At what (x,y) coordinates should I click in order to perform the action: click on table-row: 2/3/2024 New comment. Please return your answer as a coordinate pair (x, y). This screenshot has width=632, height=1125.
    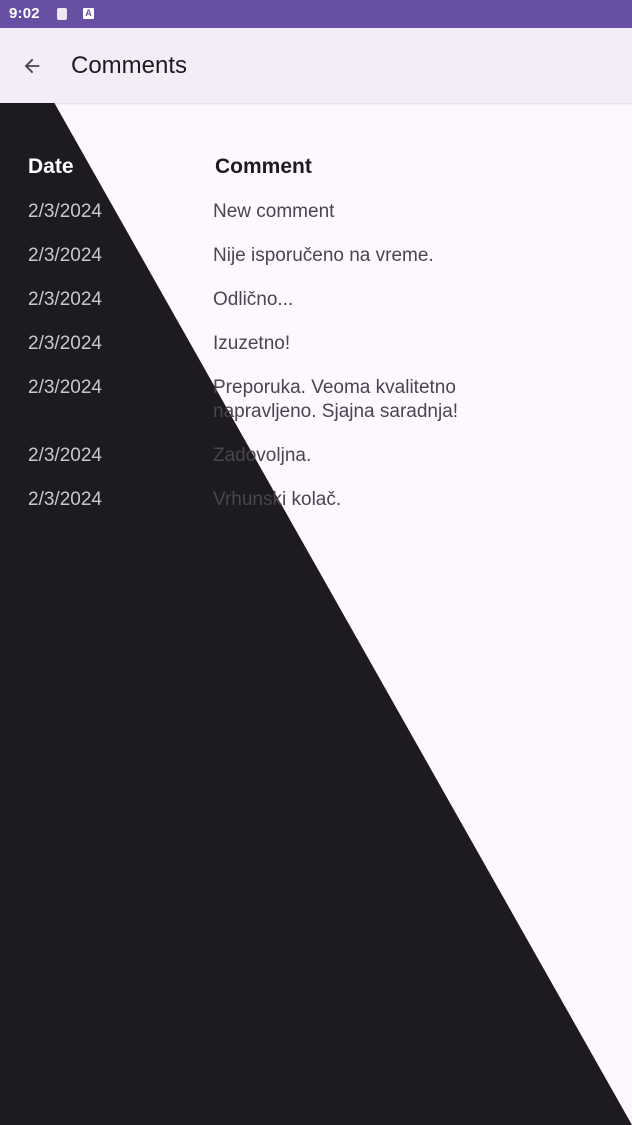
    Looking at the image, I should click on (308, 212).